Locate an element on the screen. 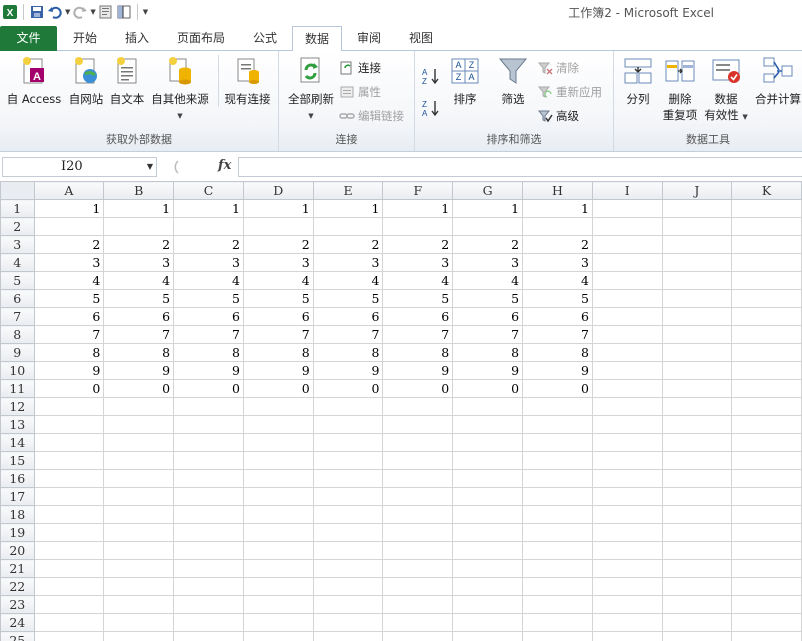  reapply-button: 重新应用 is located at coordinates (569, 92).